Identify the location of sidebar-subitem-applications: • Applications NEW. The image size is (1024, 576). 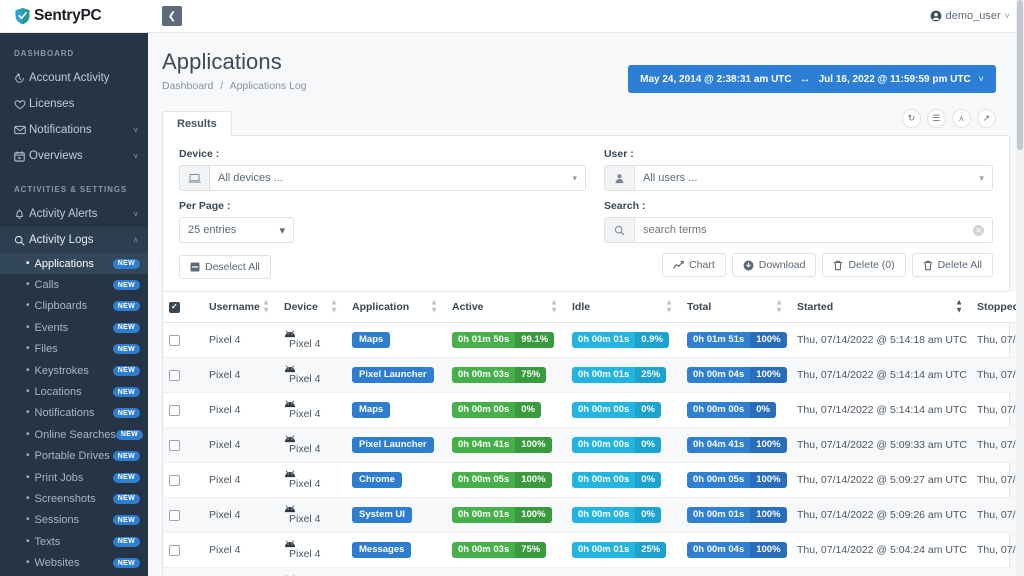
(74, 264).